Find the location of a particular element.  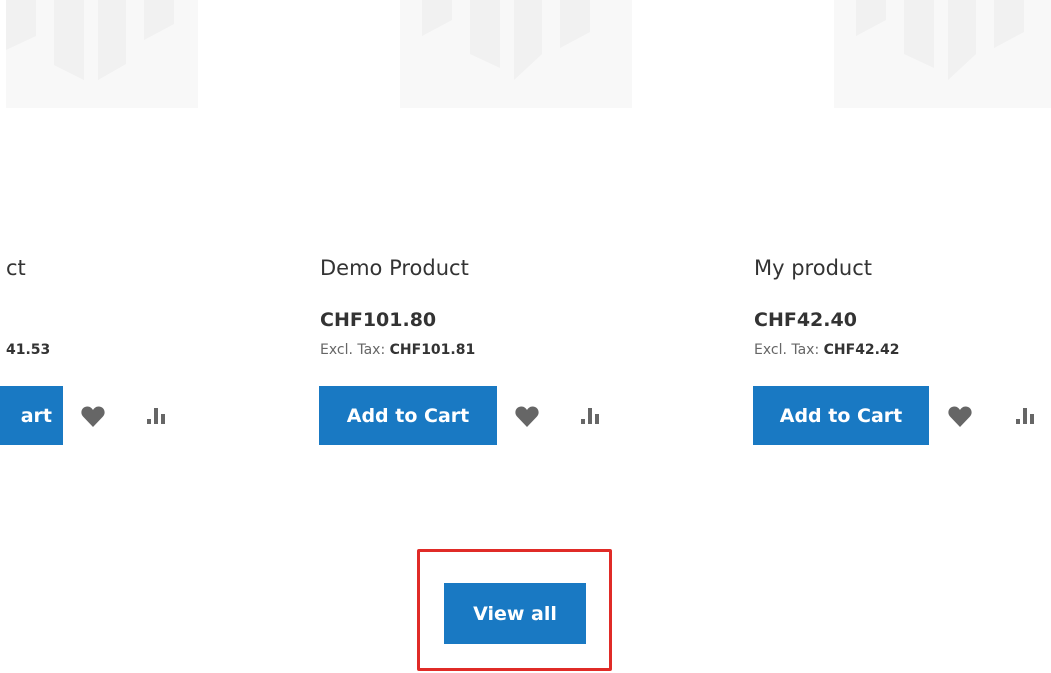

product-price-3: CHF42.40 is located at coordinates (805, 320).